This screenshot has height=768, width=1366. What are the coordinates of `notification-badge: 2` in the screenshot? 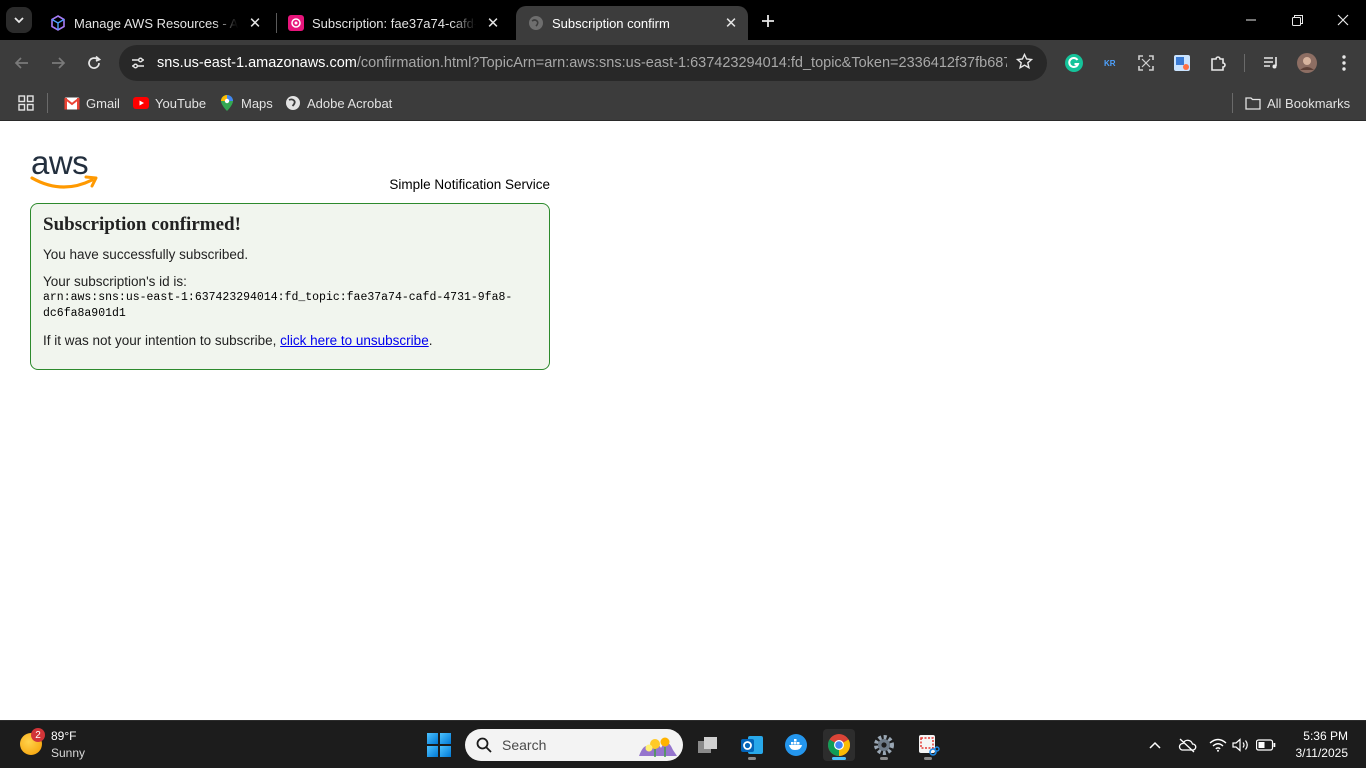 It's located at (38, 735).